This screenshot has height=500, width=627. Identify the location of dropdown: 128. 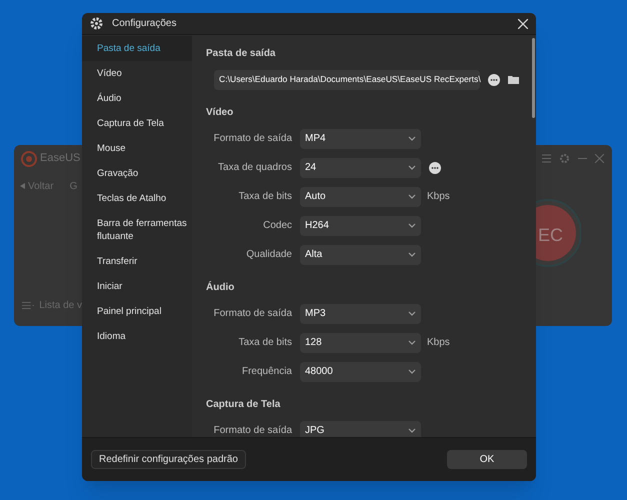
(360, 342).